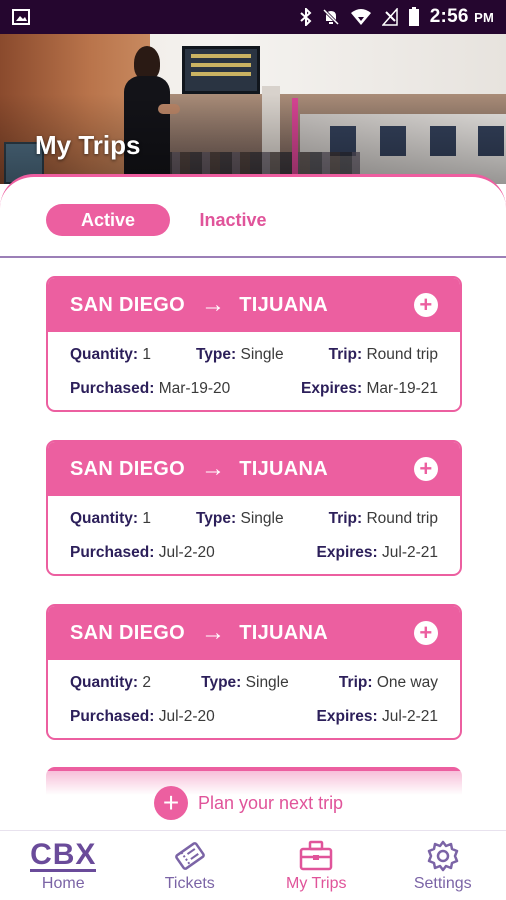 This screenshot has width=506, height=900. What do you see at coordinates (189, 883) in the screenshot?
I see `nav-tickets-label: Tickets` at bounding box center [189, 883].